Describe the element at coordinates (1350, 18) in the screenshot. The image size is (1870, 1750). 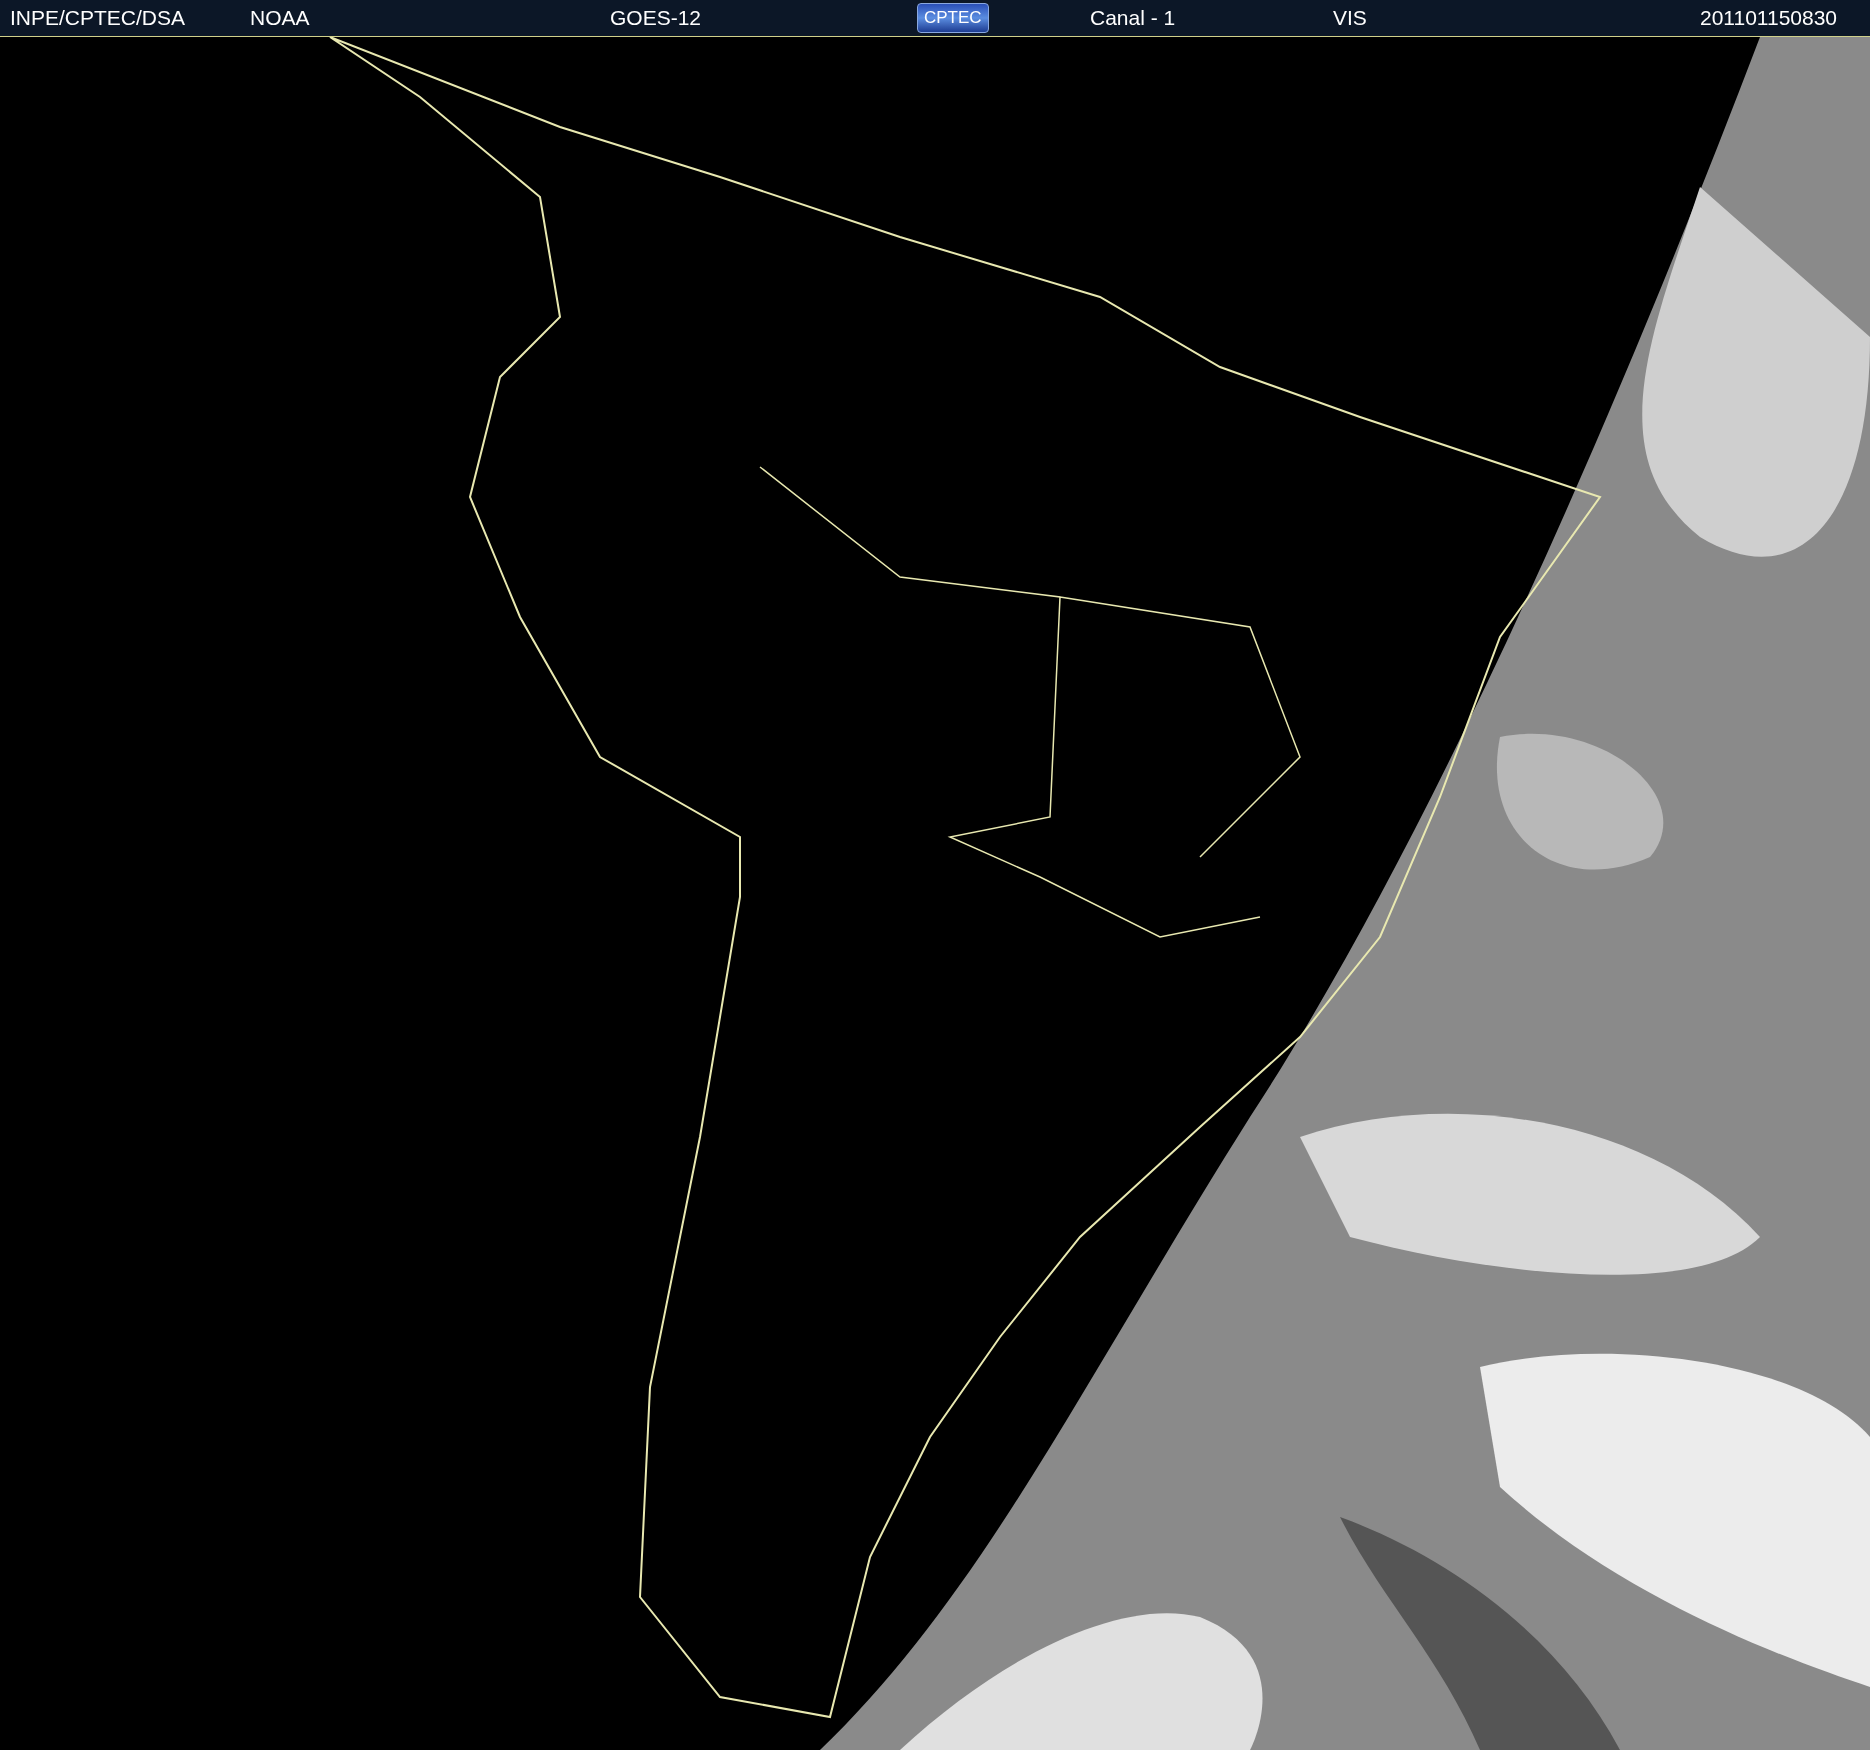
I see `header-label: VIS` at that location.